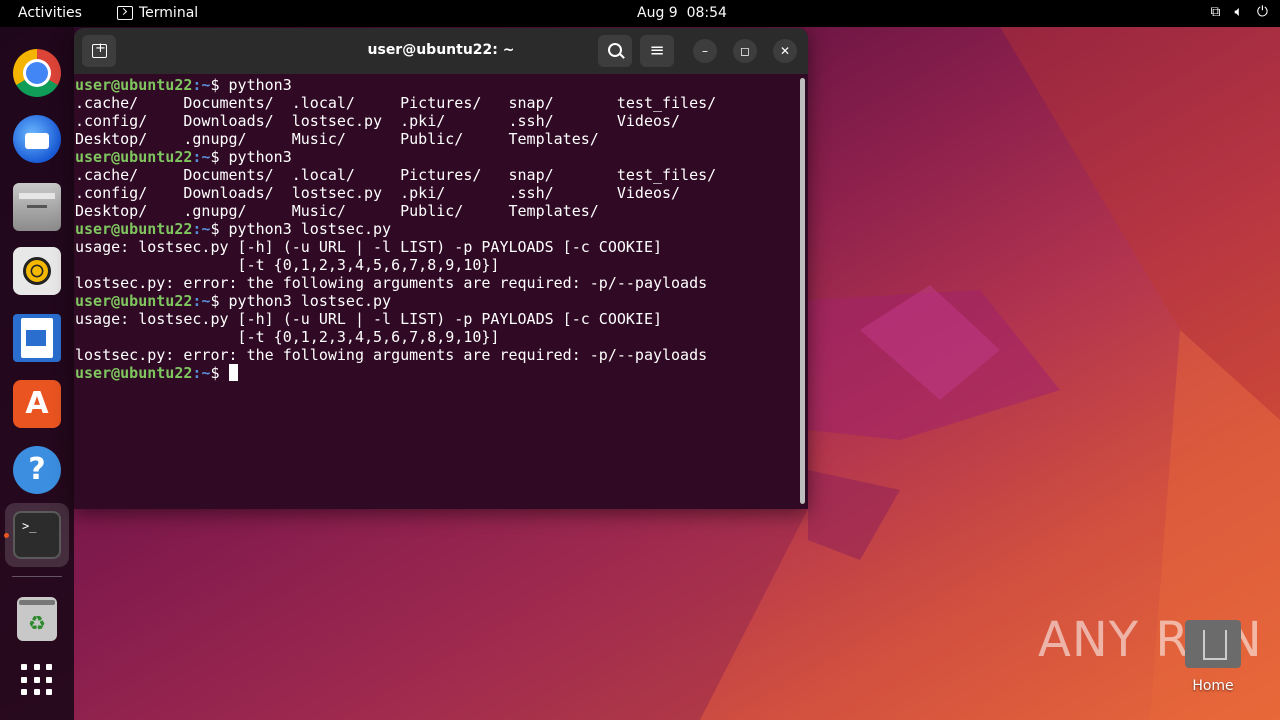 Image resolution: width=1280 pixels, height=720 pixels. I want to click on rhythmbox-icon, so click(37, 271).